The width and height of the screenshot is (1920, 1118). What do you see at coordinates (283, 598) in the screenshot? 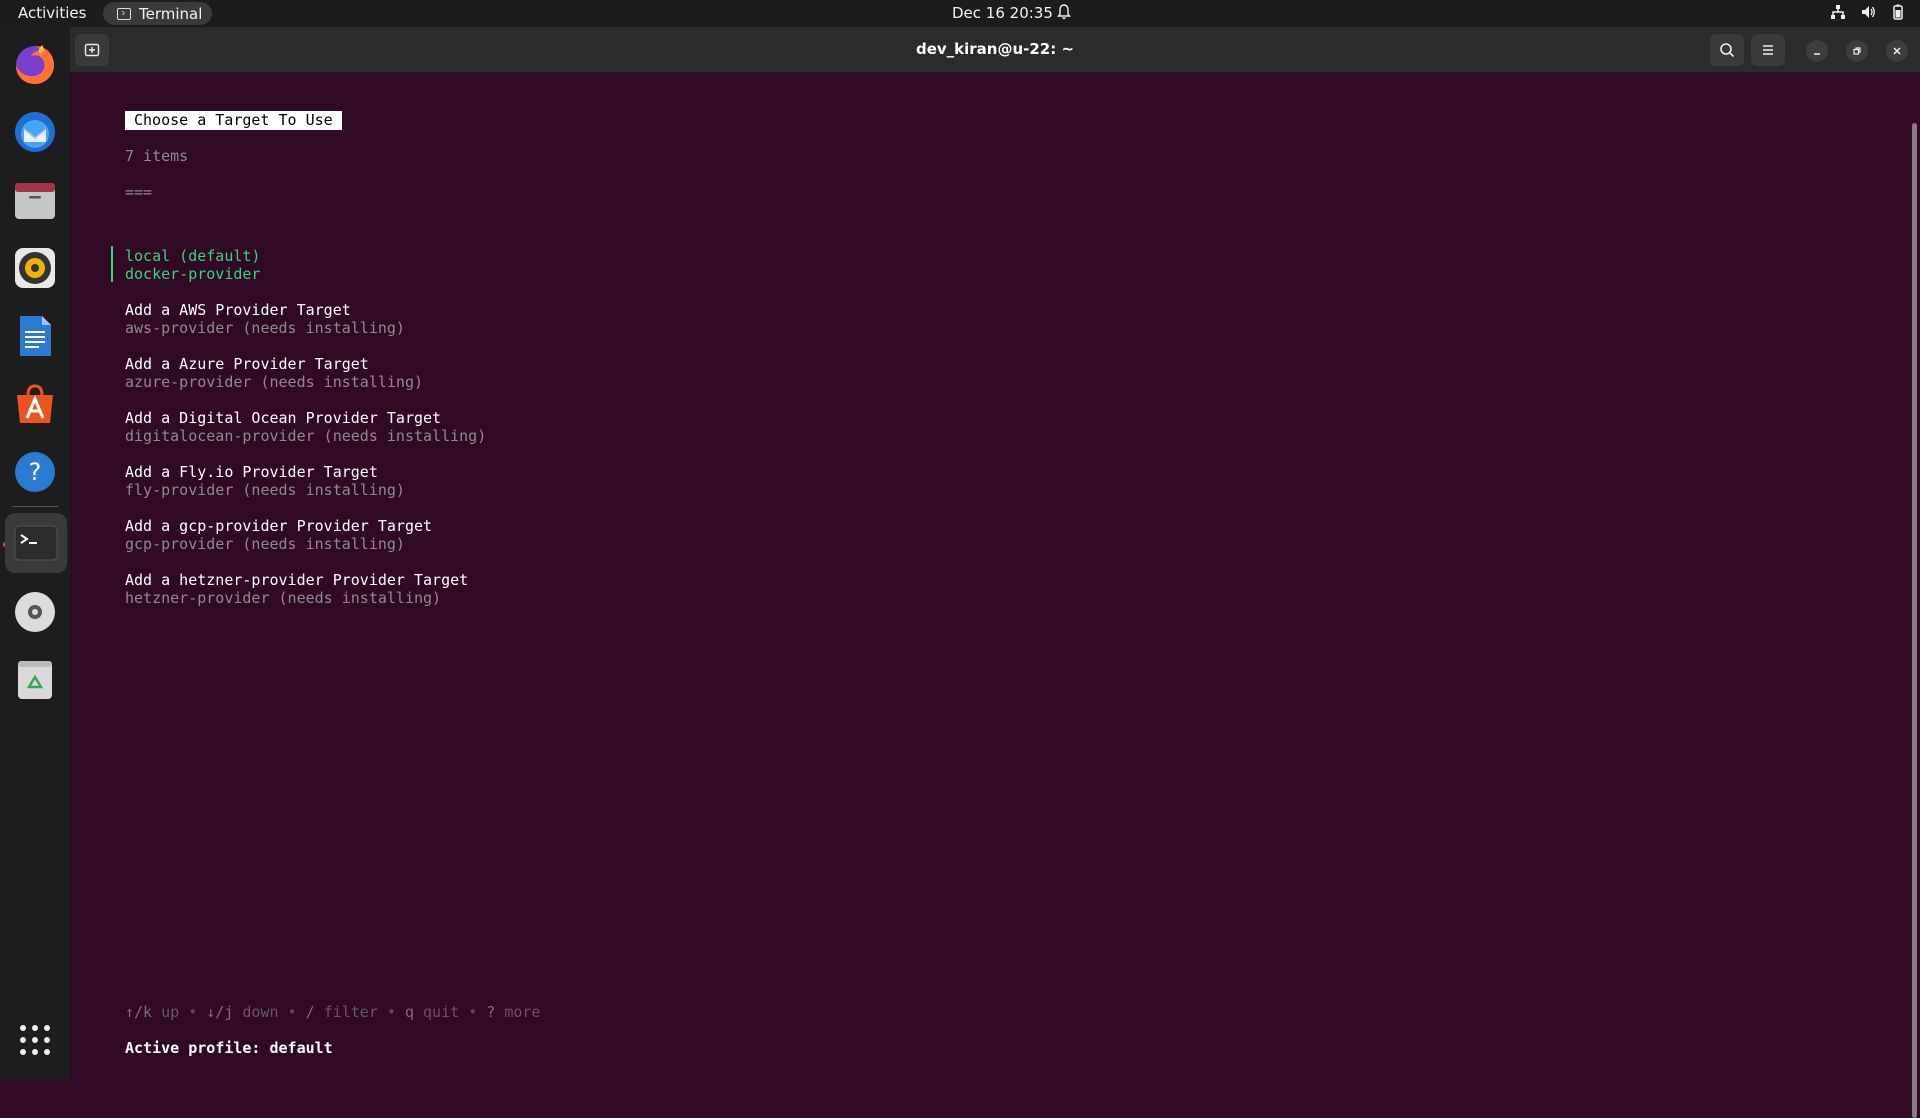
I see `list-item-desc: hetzner-provider (needs installing)` at bounding box center [283, 598].